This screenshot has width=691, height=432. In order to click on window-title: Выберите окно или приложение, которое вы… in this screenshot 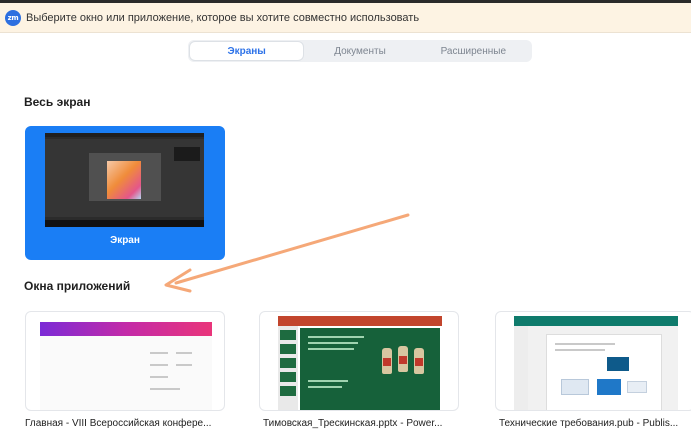, I will do `click(223, 17)`.